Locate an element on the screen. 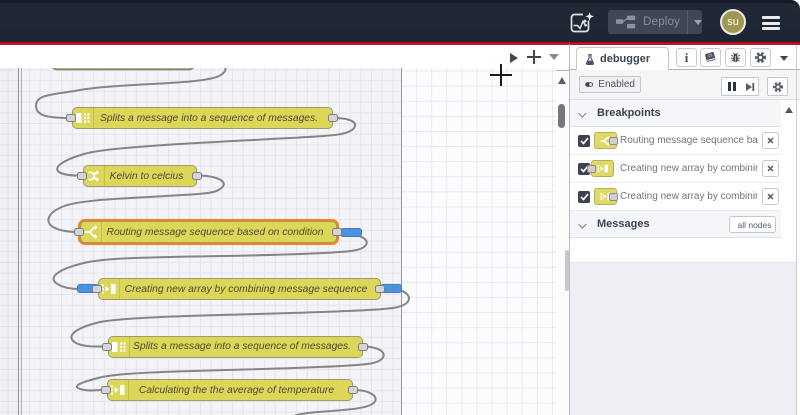 The height and width of the screenshot is (415, 800). toggle-icon is located at coordinates (589, 84).